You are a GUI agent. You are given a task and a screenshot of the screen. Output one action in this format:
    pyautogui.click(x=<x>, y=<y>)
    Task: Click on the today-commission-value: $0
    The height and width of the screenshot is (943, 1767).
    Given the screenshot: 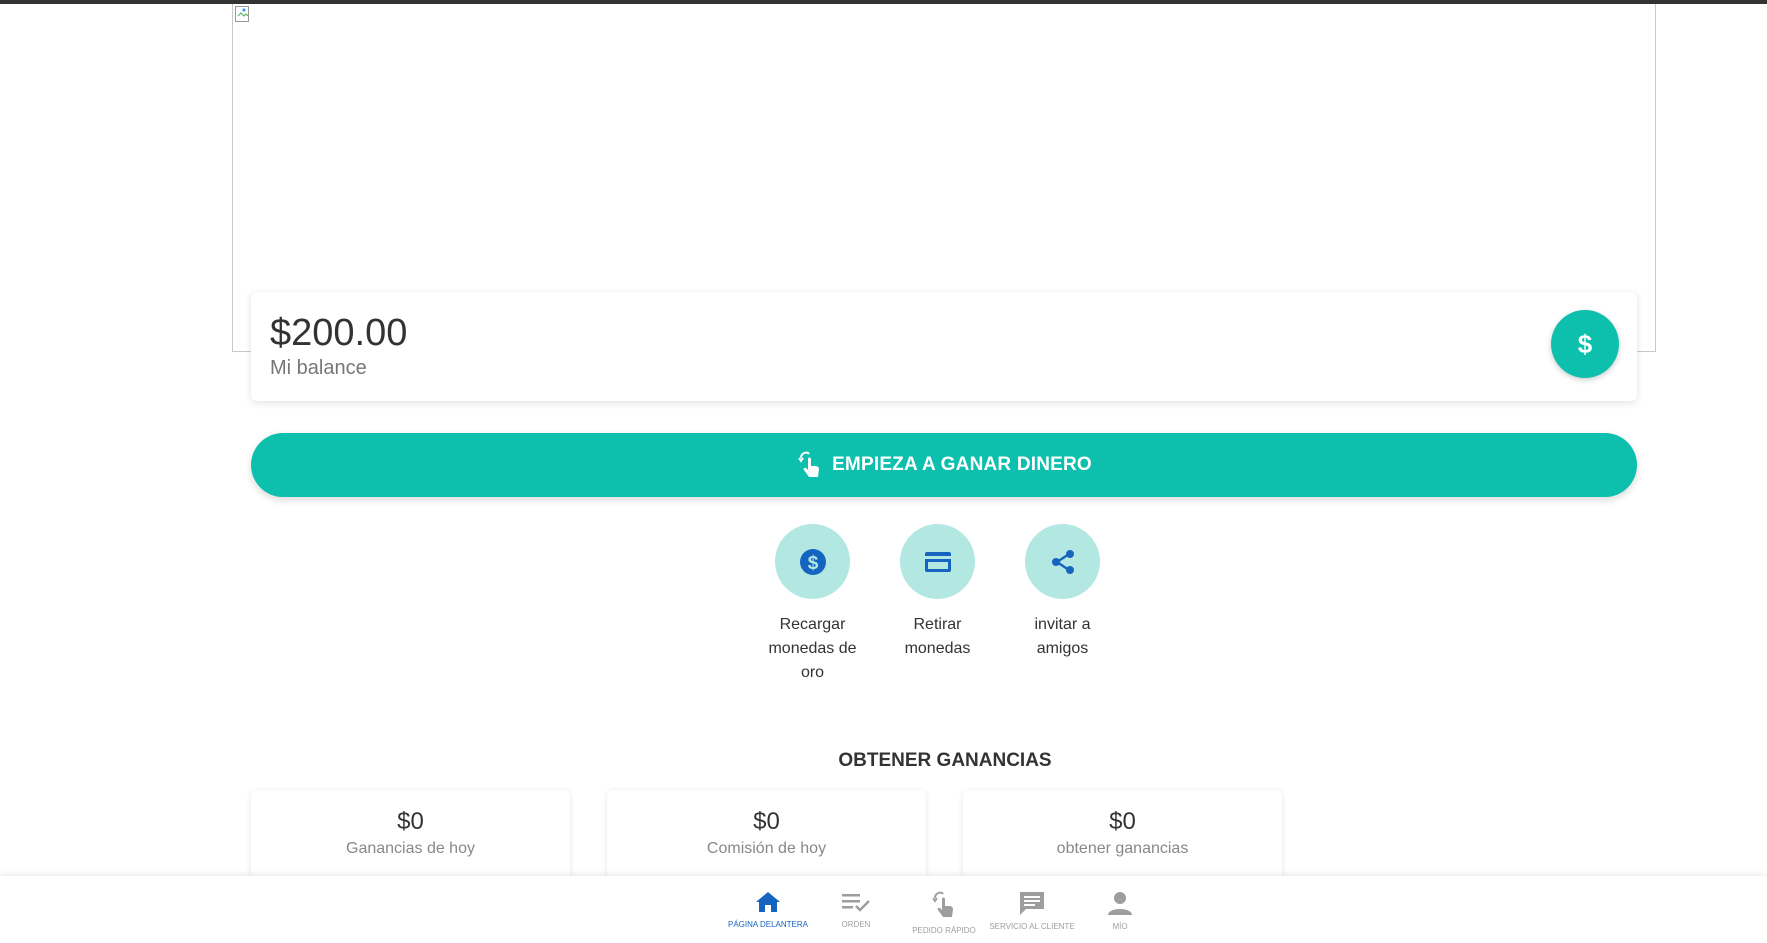 What is the action you would take?
    pyautogui.click(x=766, y=821)
    